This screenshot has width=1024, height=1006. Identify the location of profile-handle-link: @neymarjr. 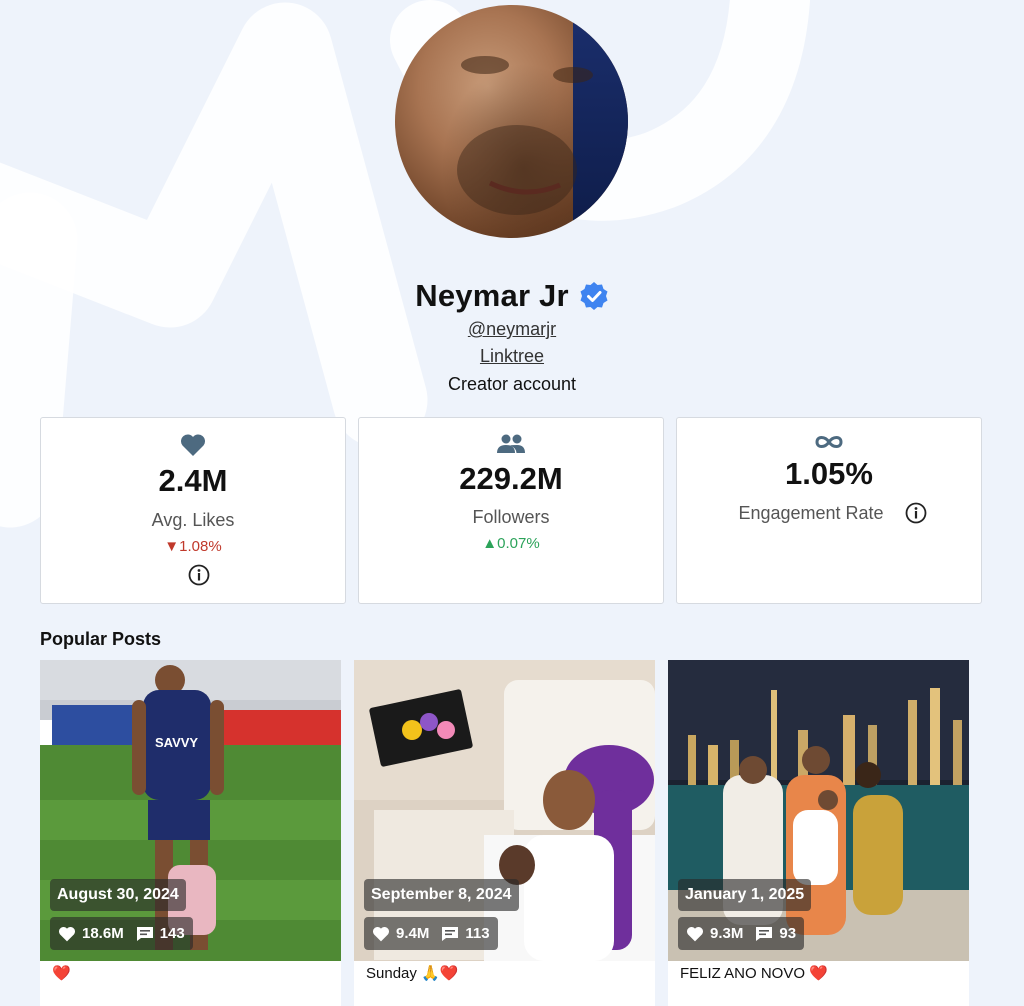
(512, 329).